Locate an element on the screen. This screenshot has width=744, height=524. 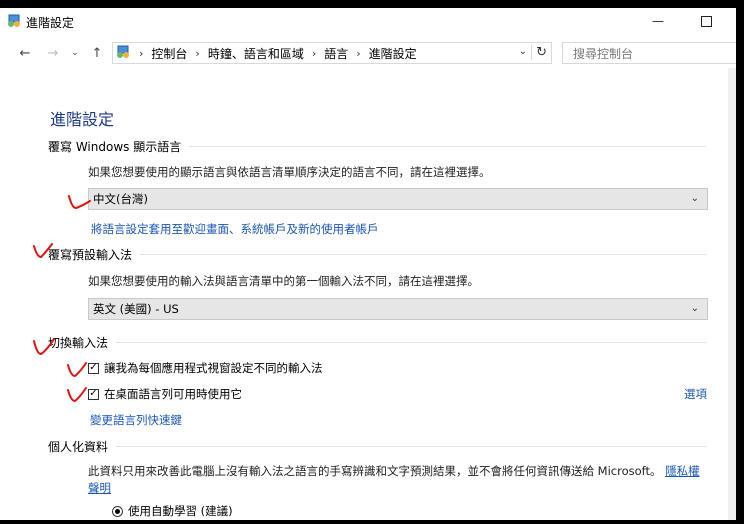
auto-learning-radio-row: 使用自動學習 (建議) is located at coordinates (172, 511).